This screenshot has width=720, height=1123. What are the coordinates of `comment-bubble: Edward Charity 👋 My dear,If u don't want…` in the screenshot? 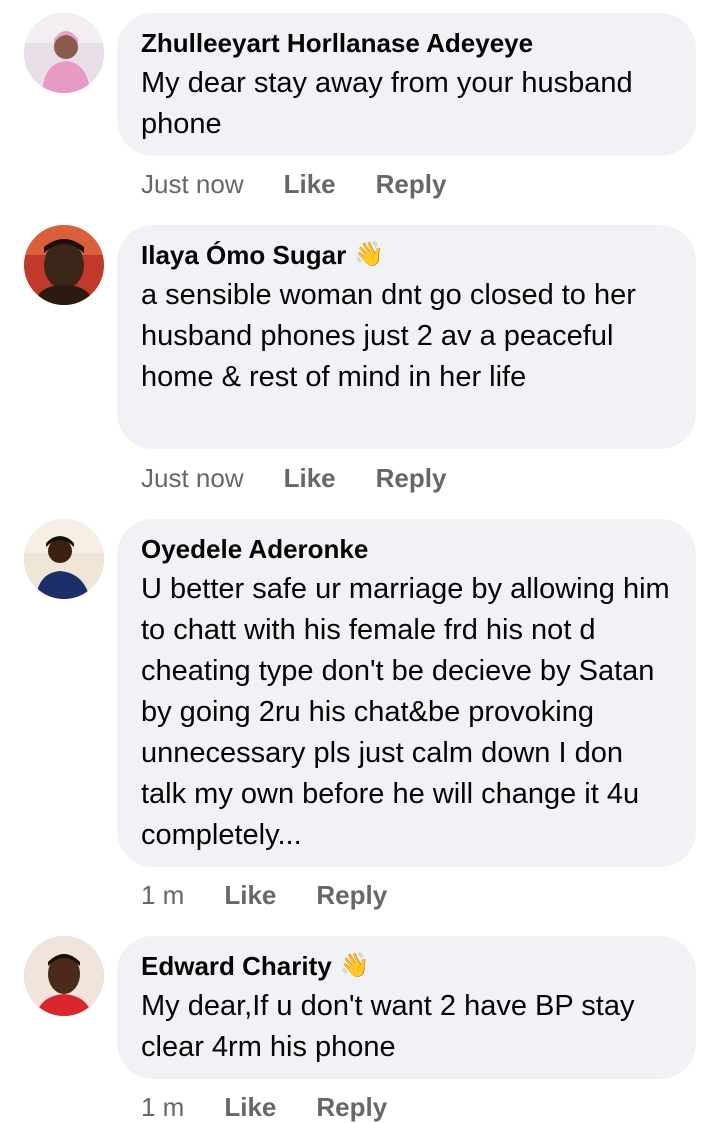 It's located at (406, 1007).